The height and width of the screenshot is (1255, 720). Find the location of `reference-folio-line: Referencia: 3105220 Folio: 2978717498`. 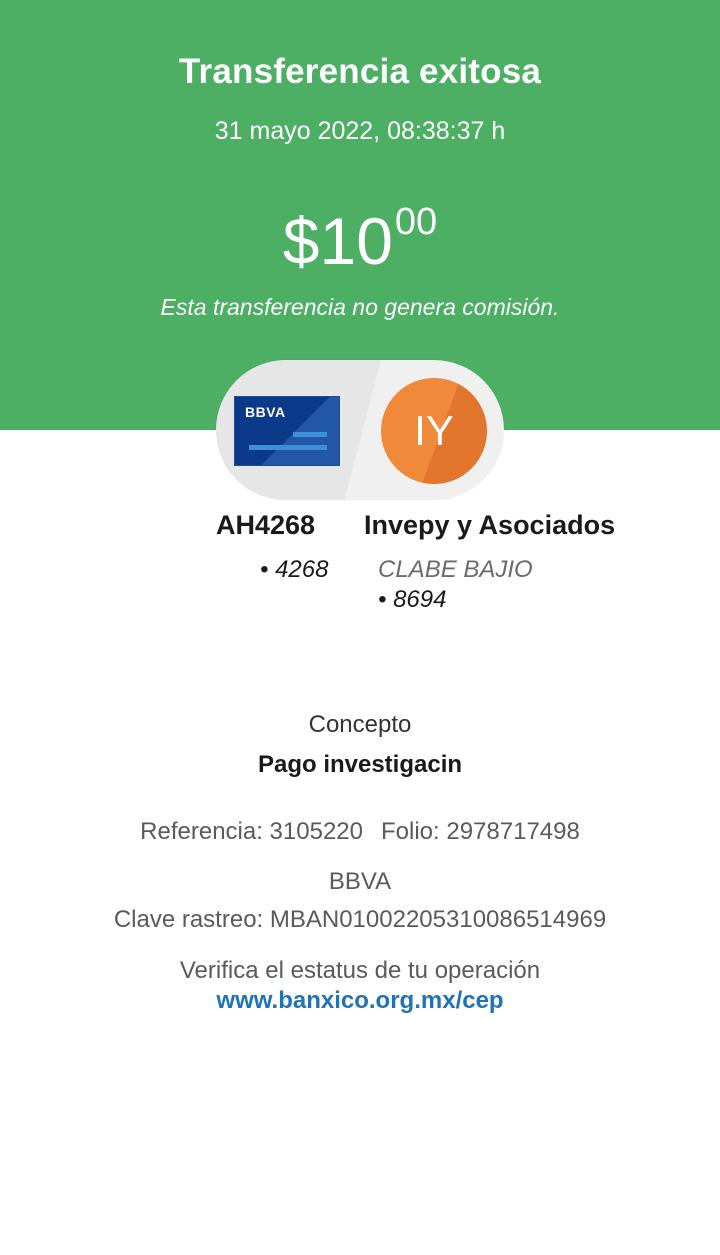

reference-folio-line: Referencia: 3105220 Folio: 2978717498 is located at coordinates (360, 832).